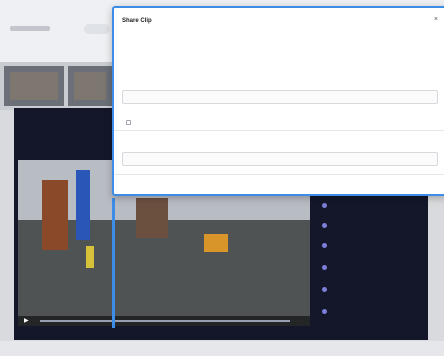 The width and height of the screenshot is (444, 356). Describe the element at coordinates (152, 218) in the screenshot. I see `video-frame-shelf` at that location.